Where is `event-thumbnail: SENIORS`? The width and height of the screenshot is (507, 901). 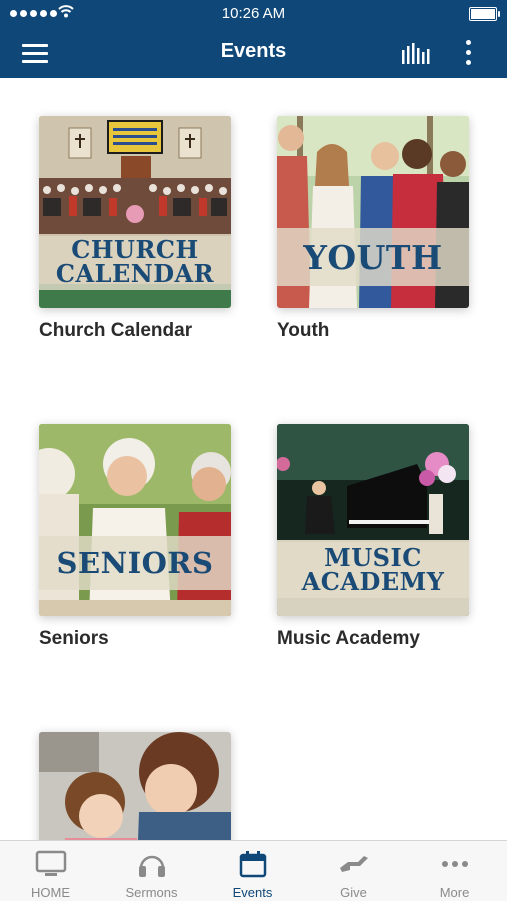 event-thumbnail: SENIORS is located at coordinates (135, 520).